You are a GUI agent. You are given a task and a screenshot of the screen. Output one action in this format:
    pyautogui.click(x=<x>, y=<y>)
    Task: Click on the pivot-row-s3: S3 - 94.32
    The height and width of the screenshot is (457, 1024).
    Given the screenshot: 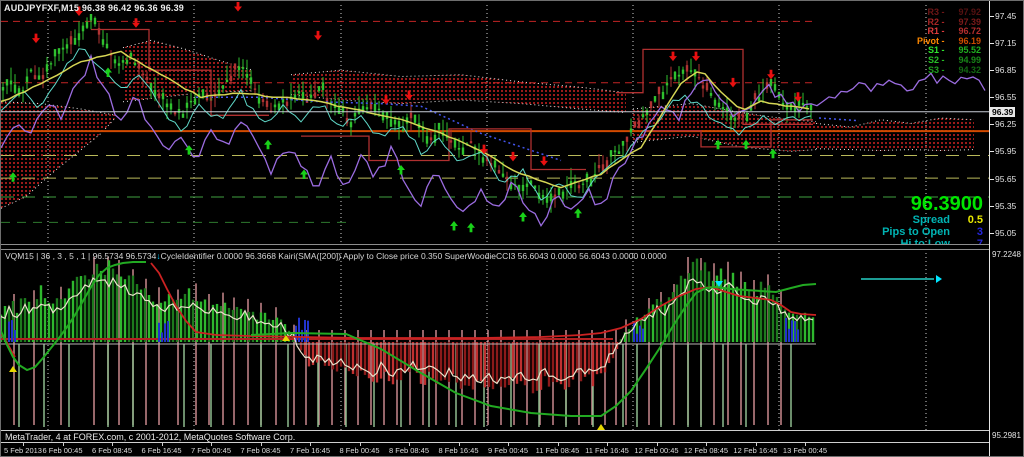 What is the action you would take?
    pyautogui.click(x=954, y=69)
    